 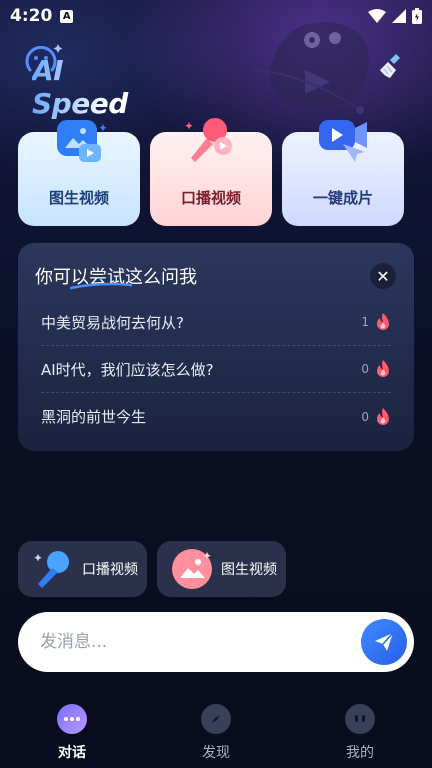 I want to click on send-button, so click(x=384, y=642).